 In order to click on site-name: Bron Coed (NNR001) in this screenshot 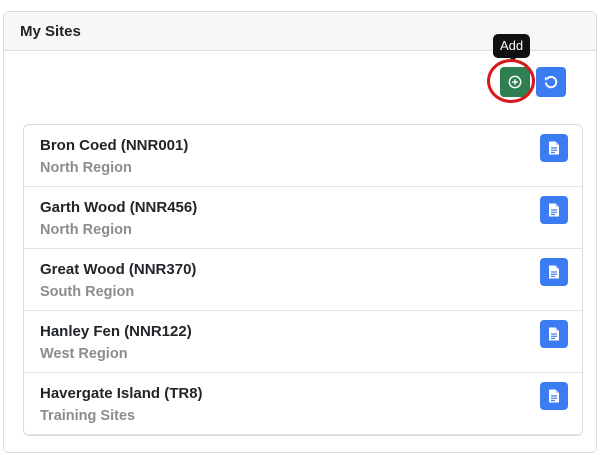, I will do `click(114, 145)`.